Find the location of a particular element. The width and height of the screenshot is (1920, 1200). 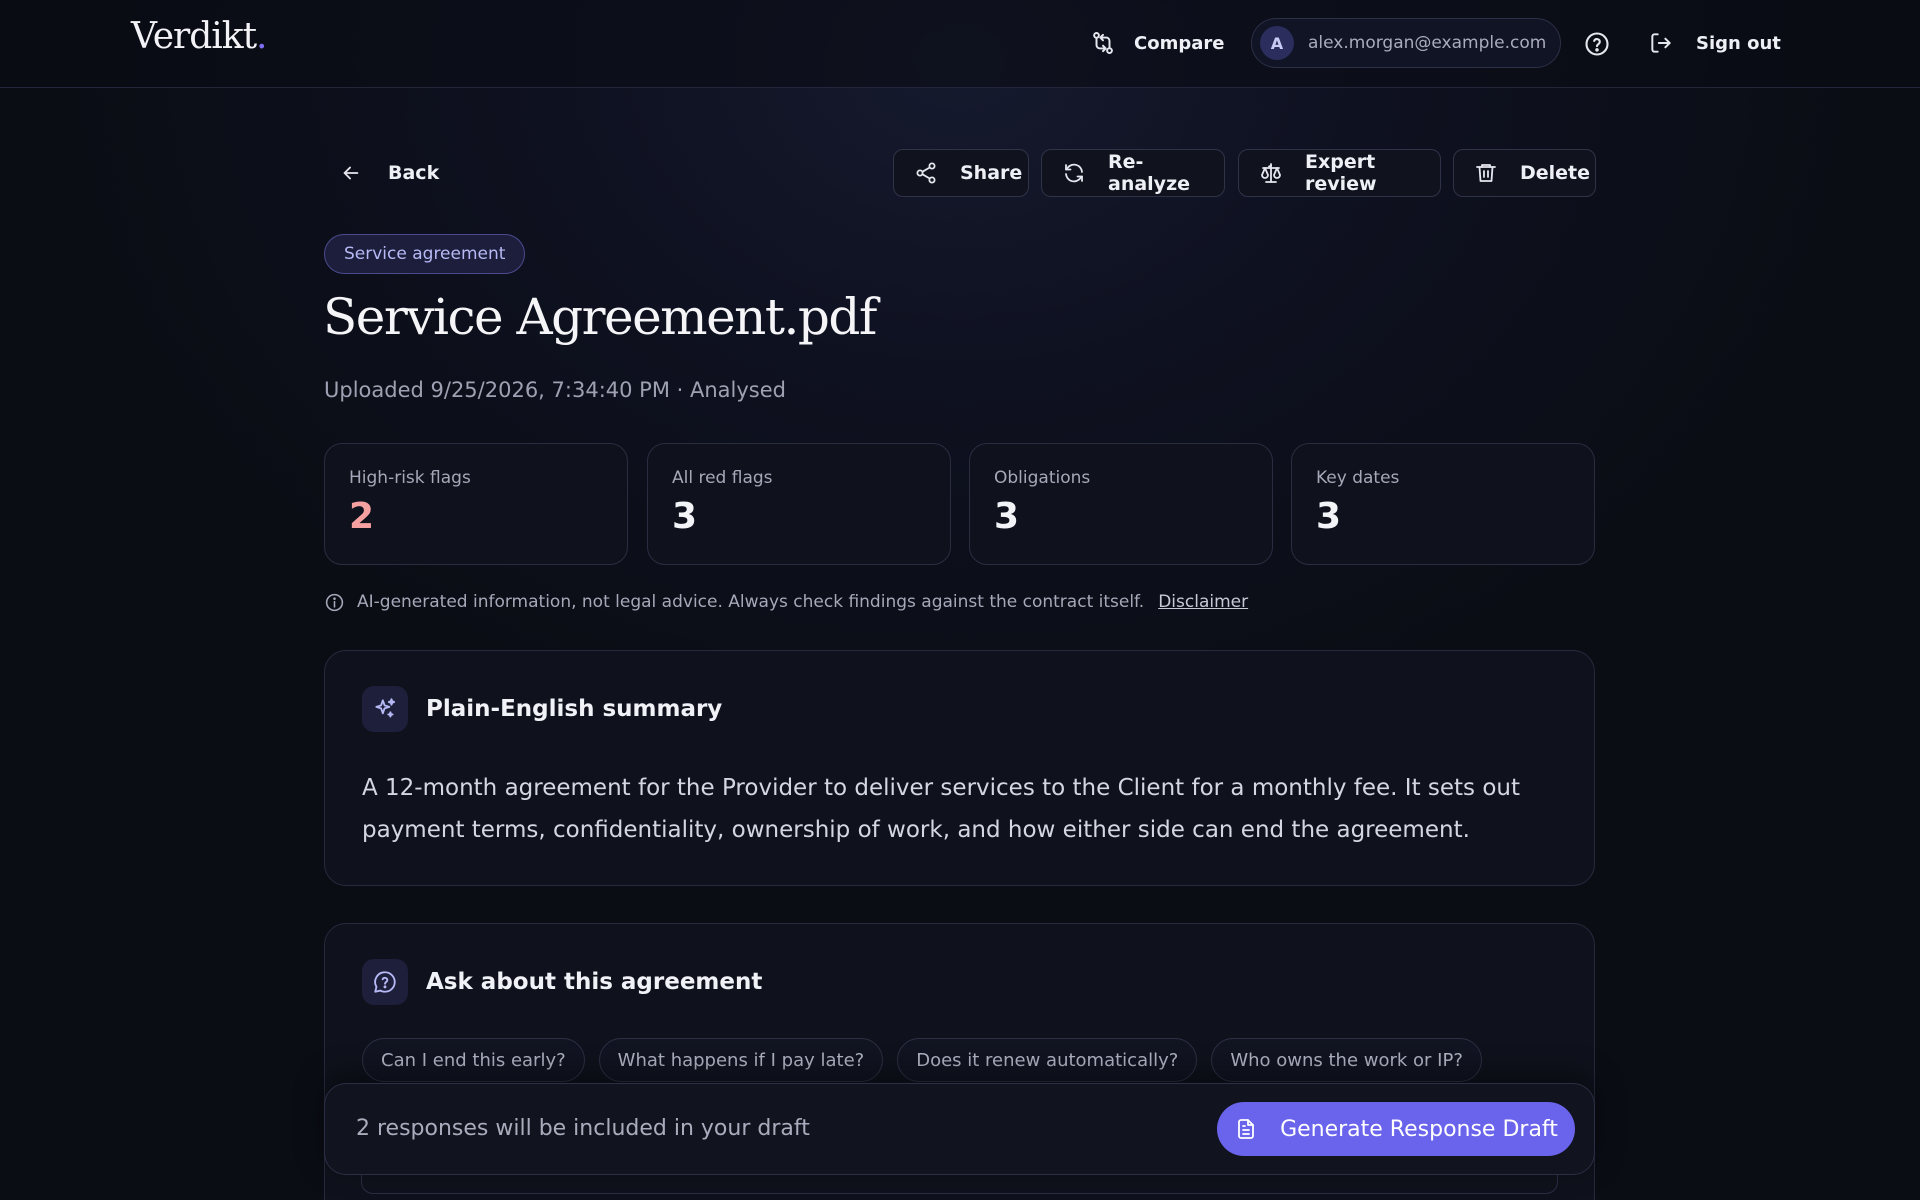

user-menu: A alex.morgan@example.com is located at coordinates (1406, 43).